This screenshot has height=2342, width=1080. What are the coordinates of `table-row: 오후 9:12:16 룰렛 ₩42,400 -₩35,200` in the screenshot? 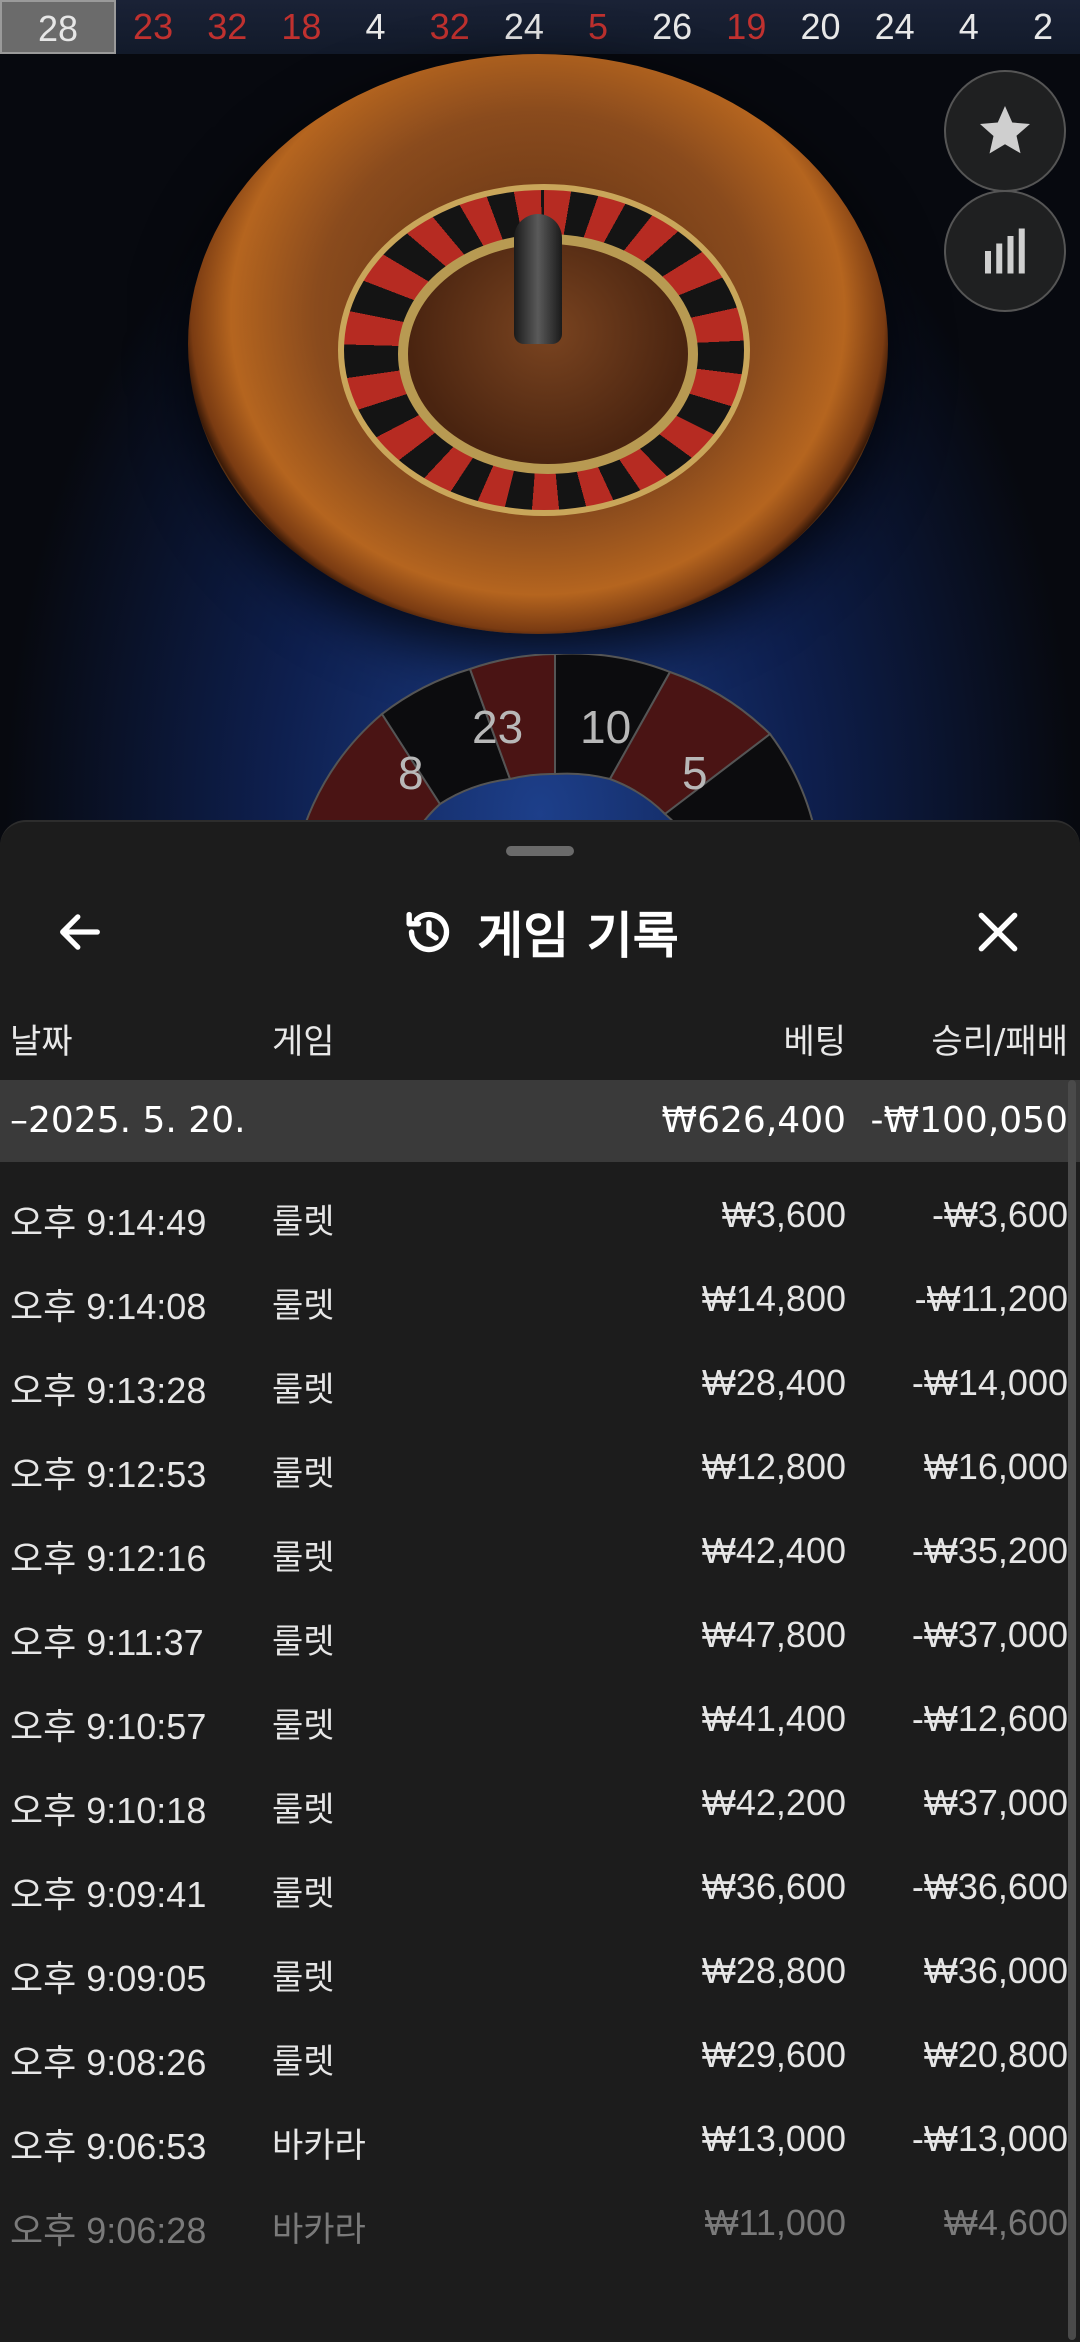 It's located at (540, 1550).